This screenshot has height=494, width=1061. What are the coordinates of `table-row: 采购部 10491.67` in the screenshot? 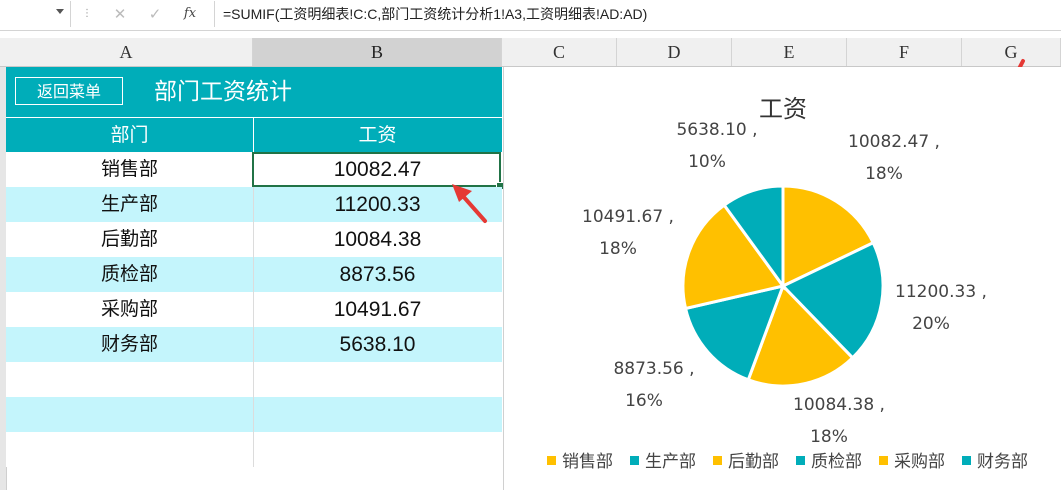 It's located at (254, 309).